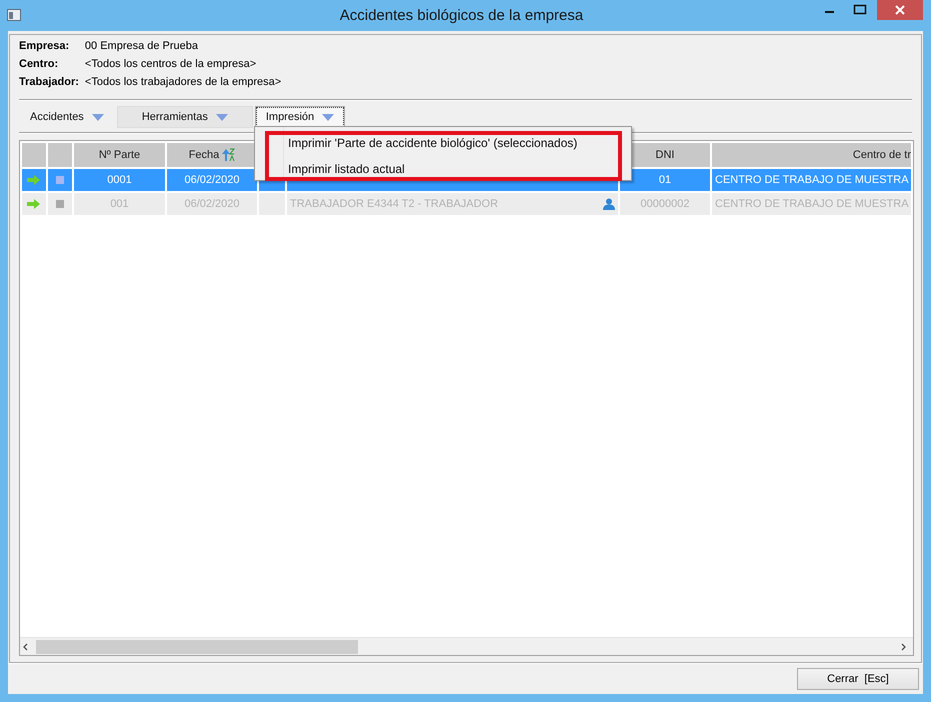 The image size is (931, 702). I want to click on sort-icon, so click(228, 155).